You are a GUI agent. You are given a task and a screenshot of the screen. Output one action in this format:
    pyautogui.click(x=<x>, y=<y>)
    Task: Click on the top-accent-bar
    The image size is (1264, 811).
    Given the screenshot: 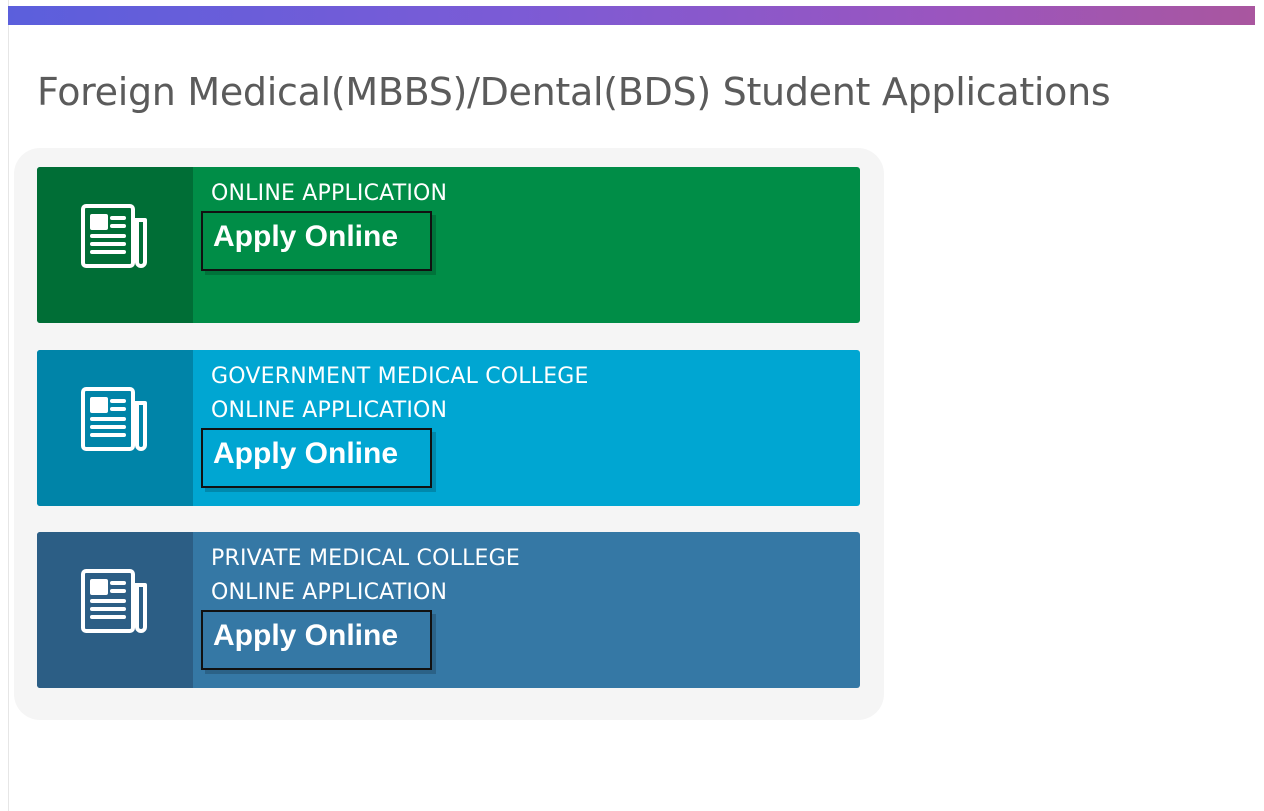 What is the action you would take?
    pyautogui.click(x=631, y=15)
    